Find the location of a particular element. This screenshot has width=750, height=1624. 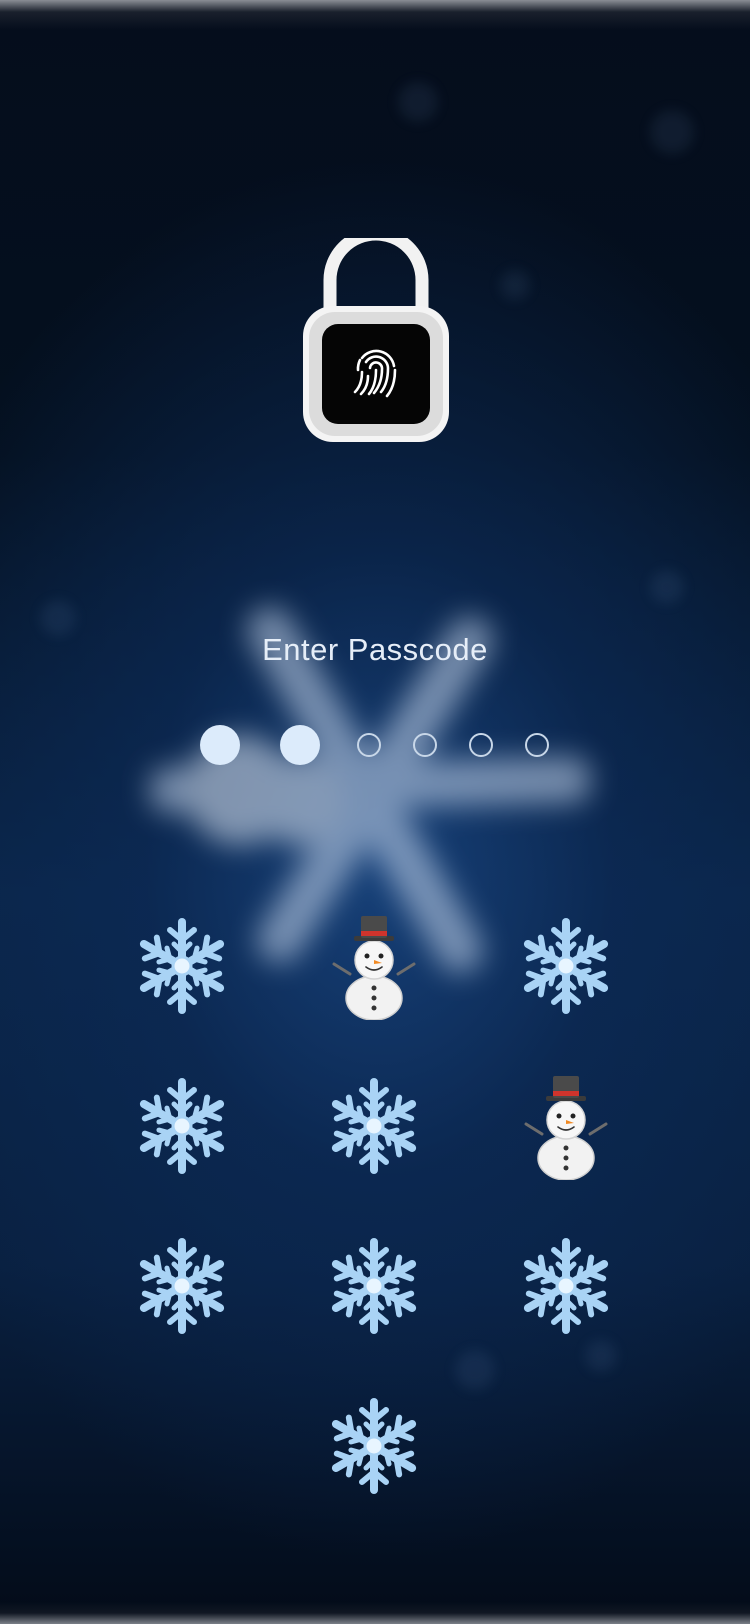

status-bar-shade is located at coordinates (375, 15).